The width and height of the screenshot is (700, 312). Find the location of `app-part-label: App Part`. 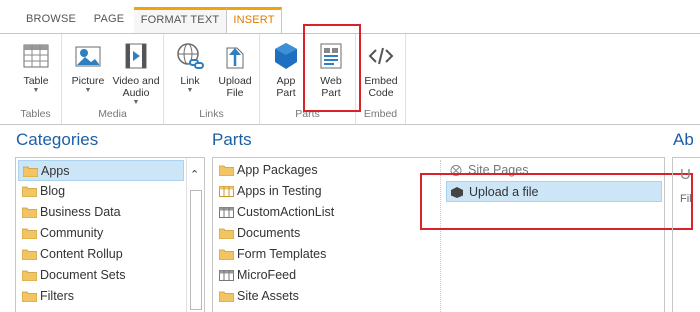

app-part-label: App Part is located at coordinates (286, 87).